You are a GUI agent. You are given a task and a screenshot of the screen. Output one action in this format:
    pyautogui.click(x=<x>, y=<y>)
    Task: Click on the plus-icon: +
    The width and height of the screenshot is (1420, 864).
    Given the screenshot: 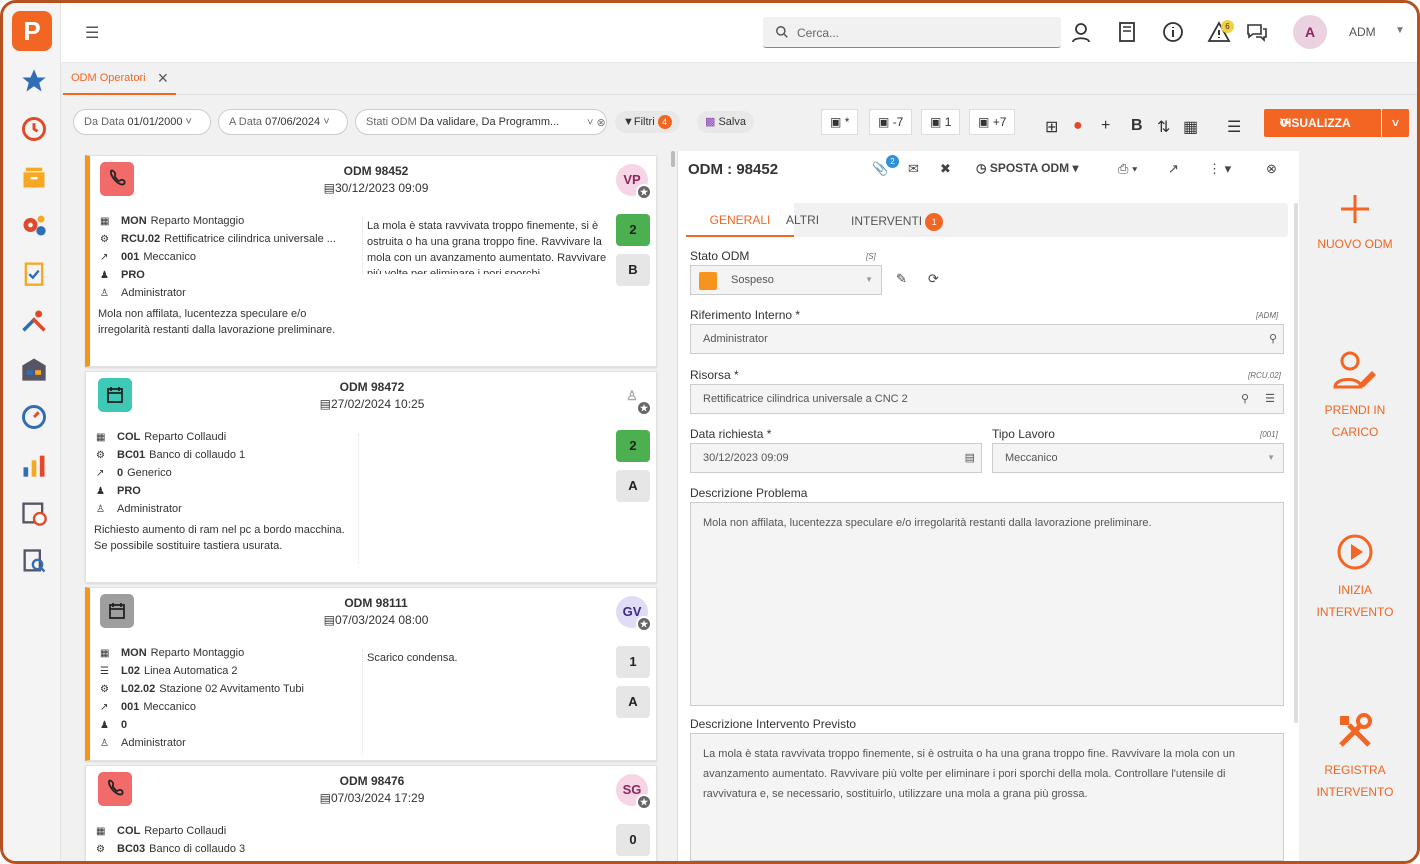 What is the action you would take?
    pyautogui.click(x=1105, y=126)
    